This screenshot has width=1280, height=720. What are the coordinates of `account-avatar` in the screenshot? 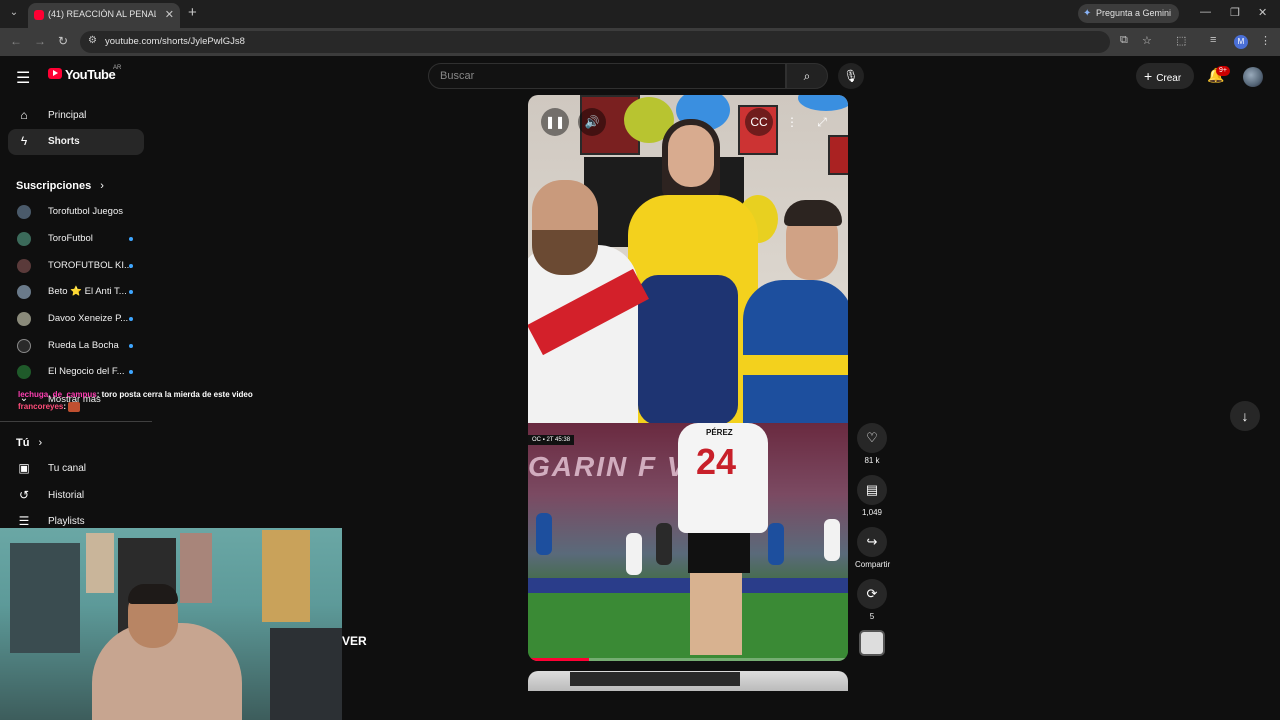 It's located at (1253, 77).